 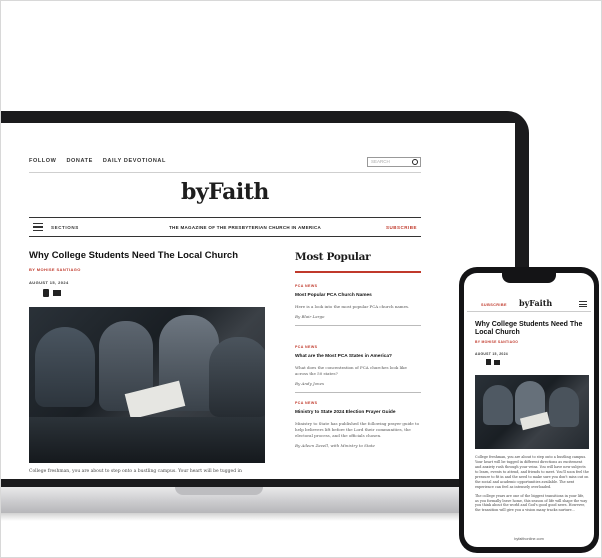 What do you see at coordinates (219, 491) in the screenshot?
I see `laptop-notch` at bounding box center [219, 491].